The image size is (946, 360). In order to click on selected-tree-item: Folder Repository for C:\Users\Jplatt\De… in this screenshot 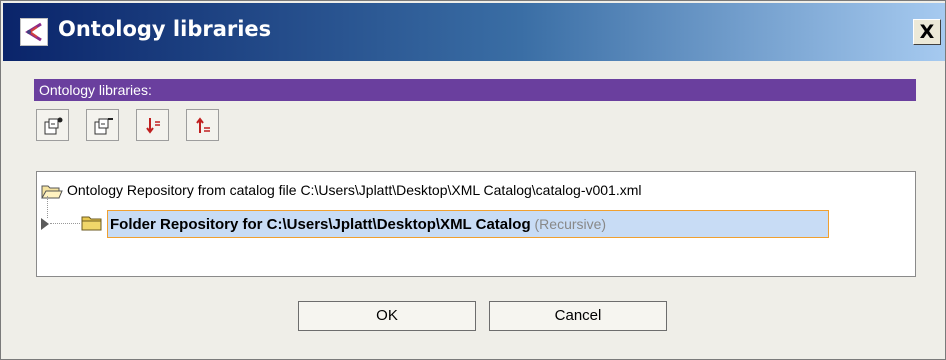, I will do `click(468, 224)`.